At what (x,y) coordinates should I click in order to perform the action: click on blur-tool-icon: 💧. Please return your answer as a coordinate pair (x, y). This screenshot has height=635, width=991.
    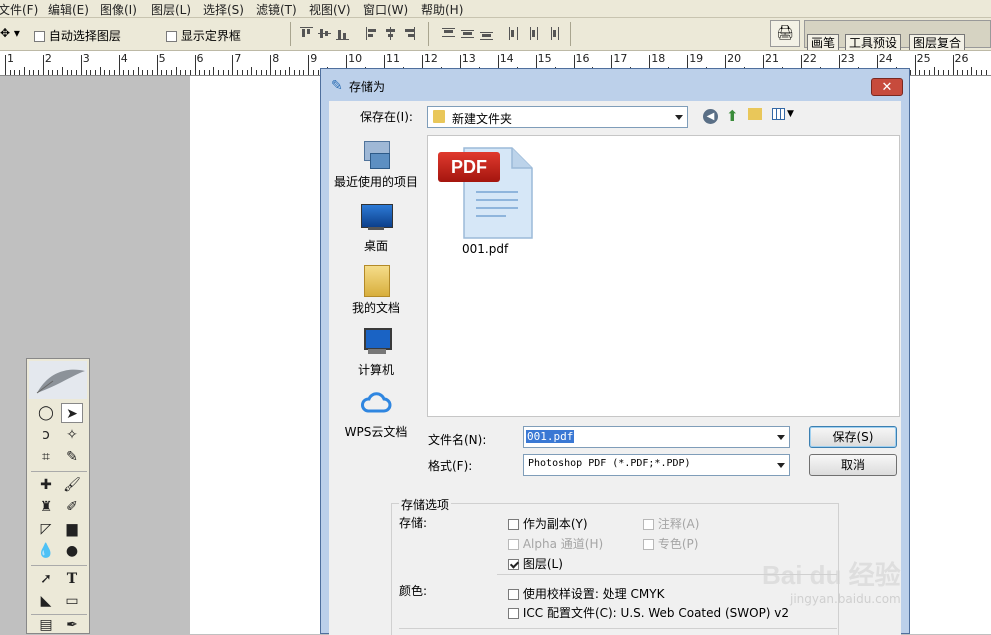
    Looking at the image, I should click on (46, 551).